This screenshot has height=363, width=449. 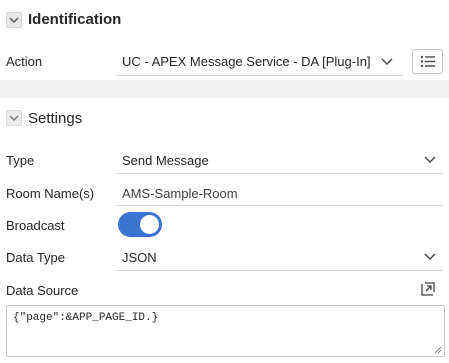 I want to click on resize-grip-icon, so click(x=437, y=349).